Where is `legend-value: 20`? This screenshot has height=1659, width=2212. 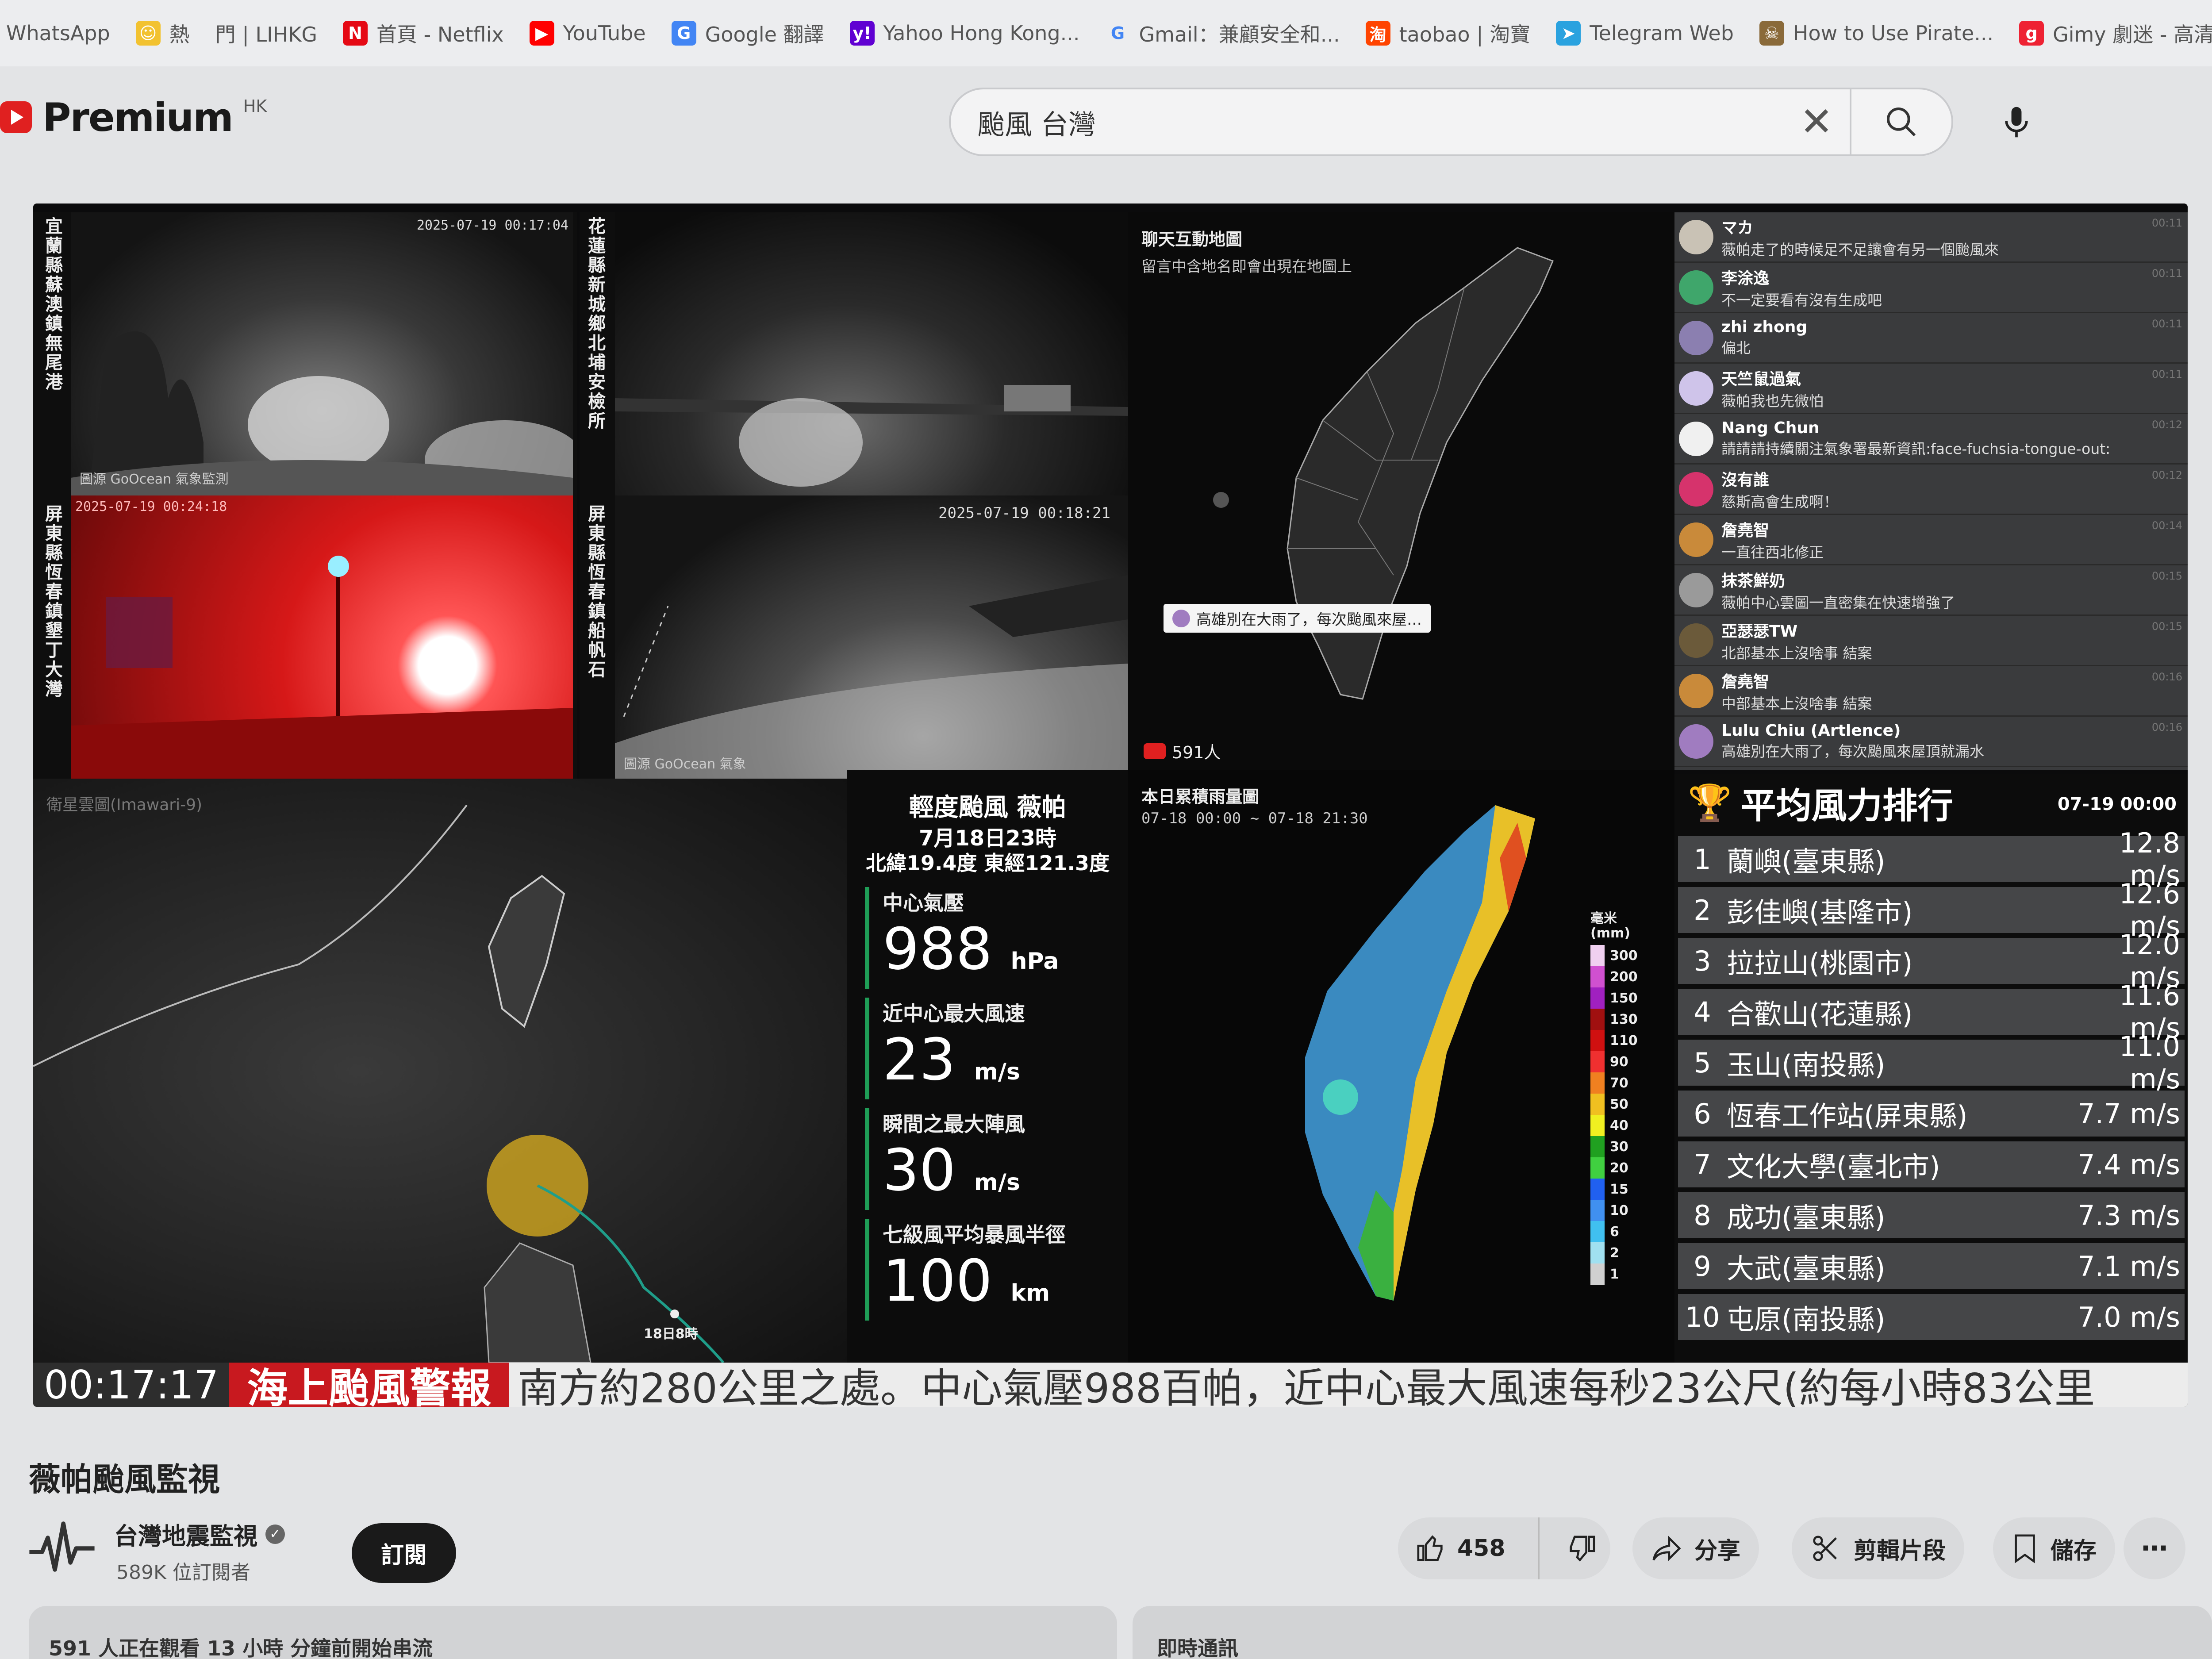
legend-value: 20 is located at coordinates (1619, 1168).